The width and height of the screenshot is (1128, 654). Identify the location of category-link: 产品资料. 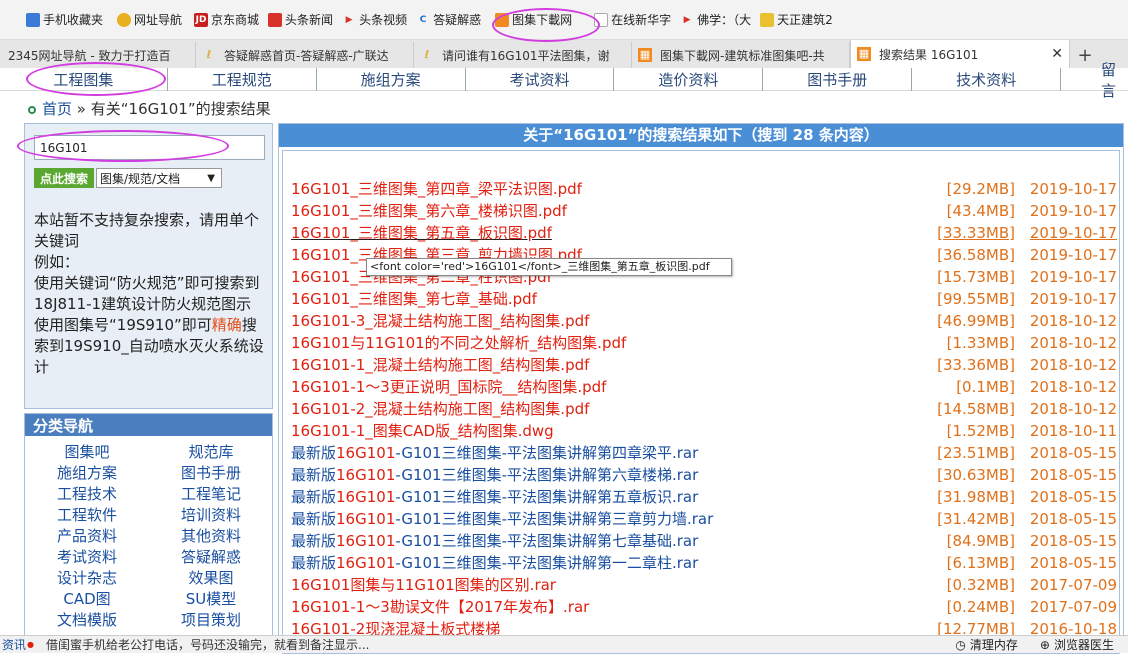
(87, 536).